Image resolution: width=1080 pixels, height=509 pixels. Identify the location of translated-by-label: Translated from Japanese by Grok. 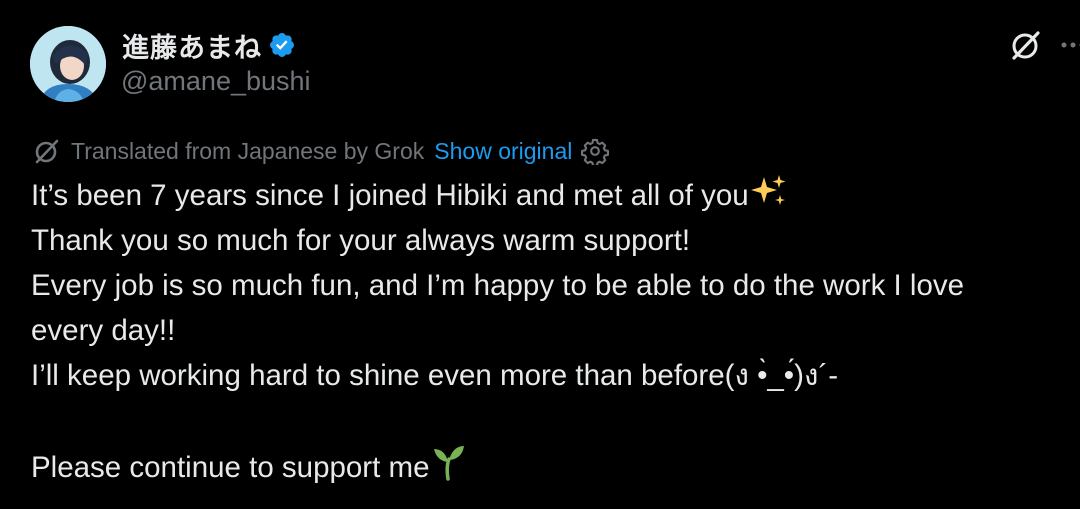
(248, 150).